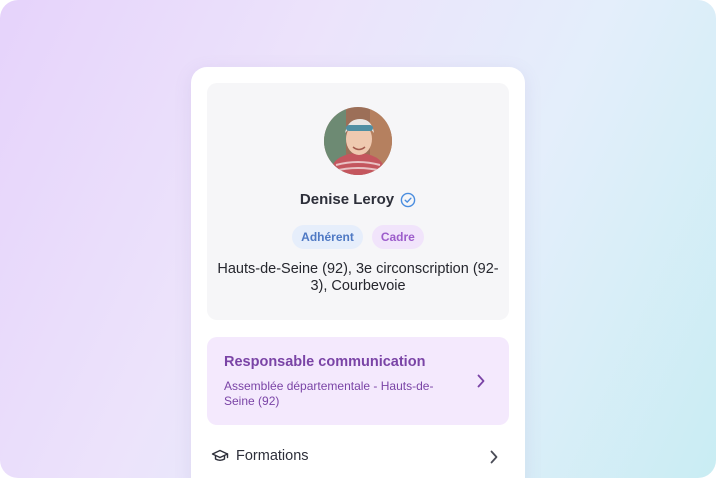  I want to click on badge-row: Adhérent Cadre, so click(358, 237).